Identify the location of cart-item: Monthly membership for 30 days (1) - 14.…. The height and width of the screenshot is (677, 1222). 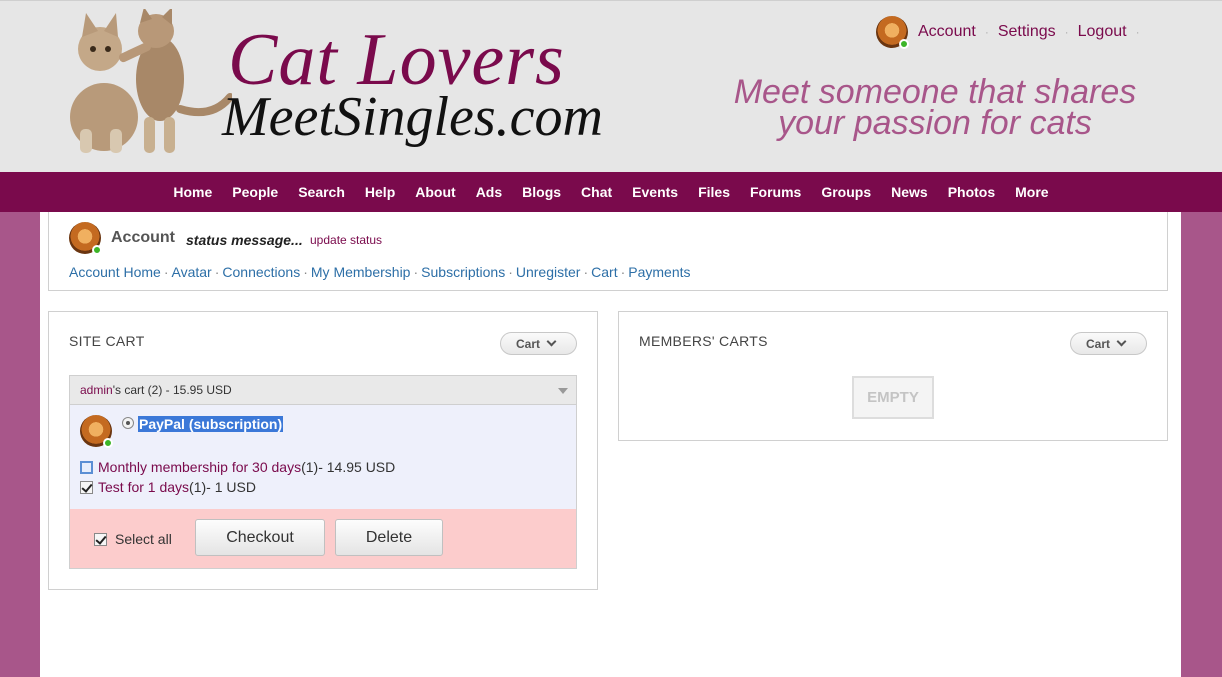
(237, 467).